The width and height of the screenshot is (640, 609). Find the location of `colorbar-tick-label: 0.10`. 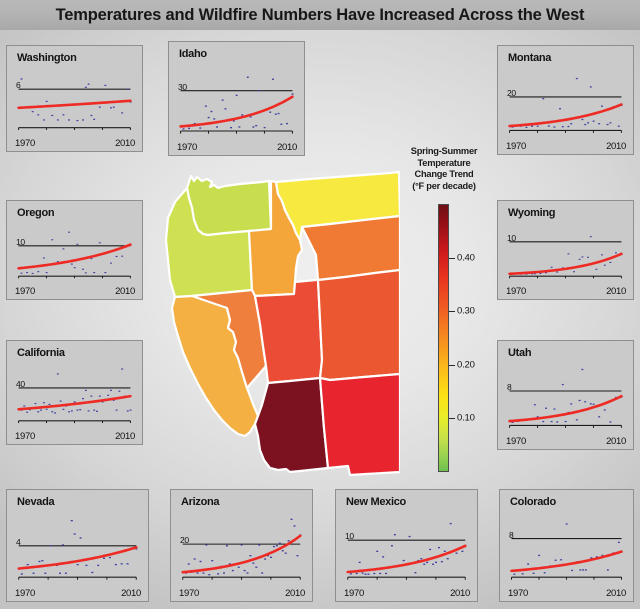

colorbar-tick-label: 0.10 is located at coordinates (466, 418).